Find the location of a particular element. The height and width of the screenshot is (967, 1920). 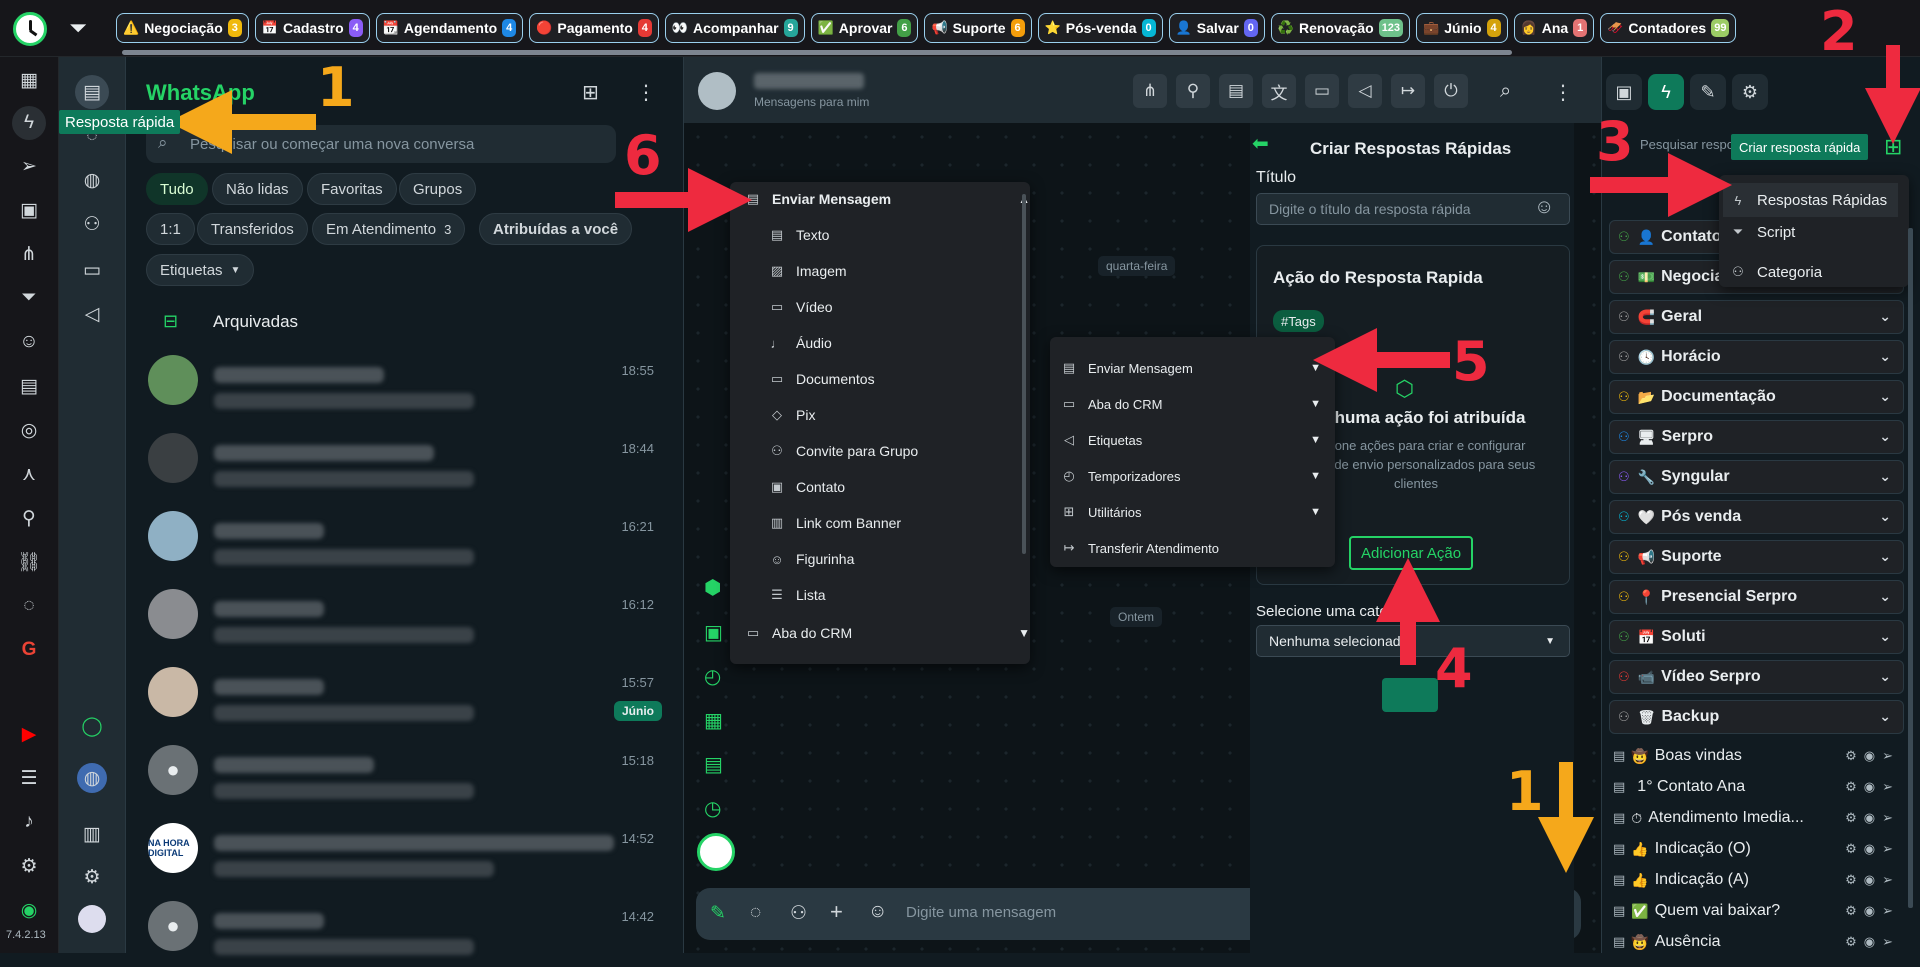

chat-list-item: 18:44 is located at coordinates (405, 461).